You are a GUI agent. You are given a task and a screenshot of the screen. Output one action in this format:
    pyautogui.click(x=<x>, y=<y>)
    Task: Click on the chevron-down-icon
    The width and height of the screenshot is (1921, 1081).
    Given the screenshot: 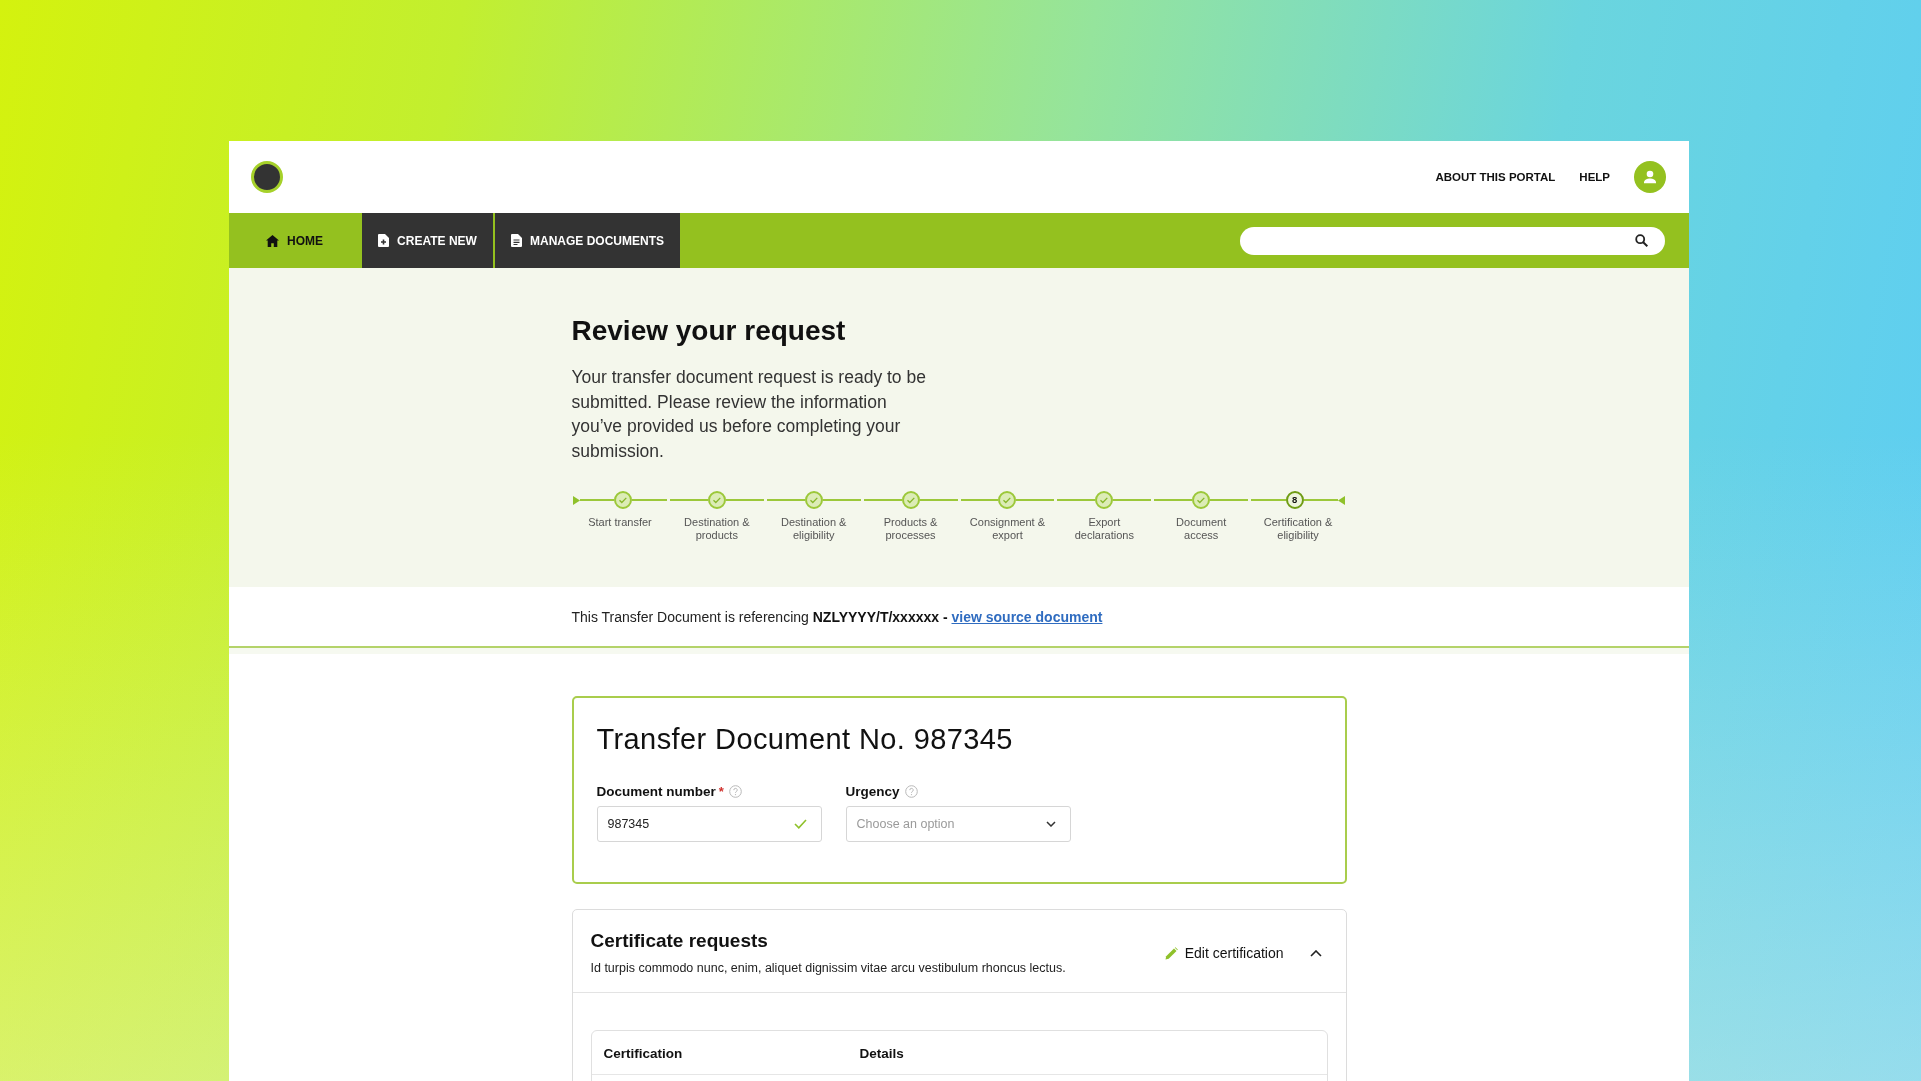 What is the action you would take?
    pyautogui.click(x=1050, y=824)
    